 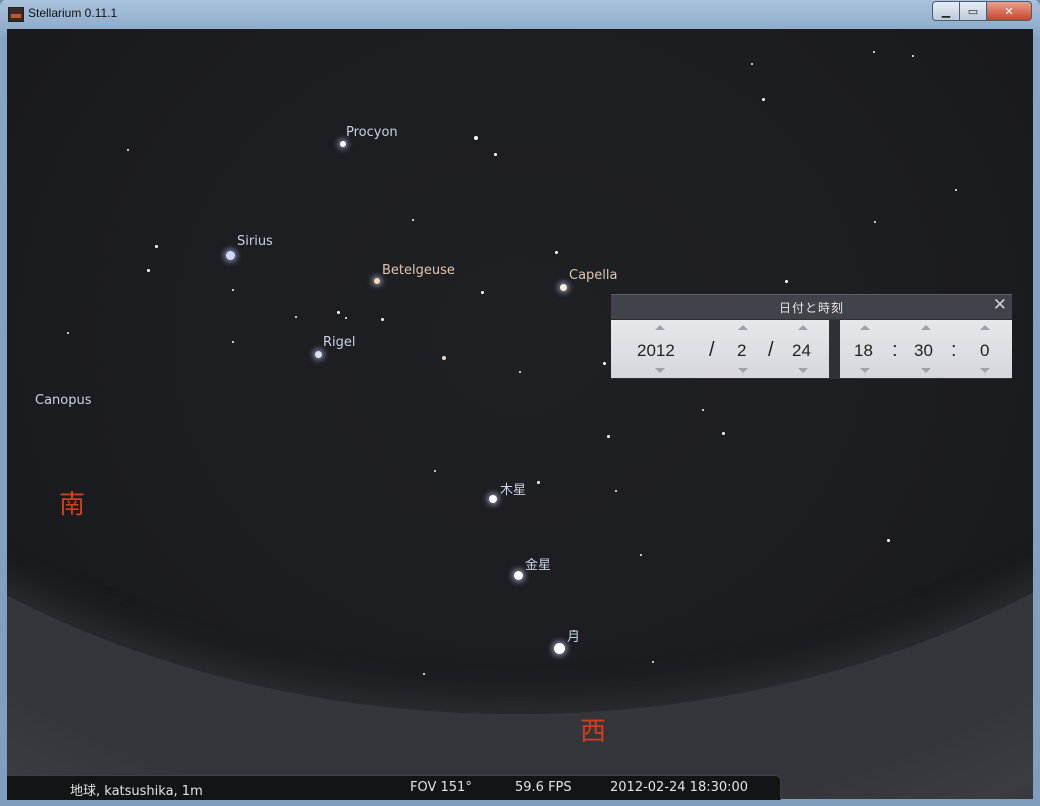 What do you see at coordinates (538, 565) in the screenshot?
I see `venus-label: 金星` at bounding box center [538, 565].